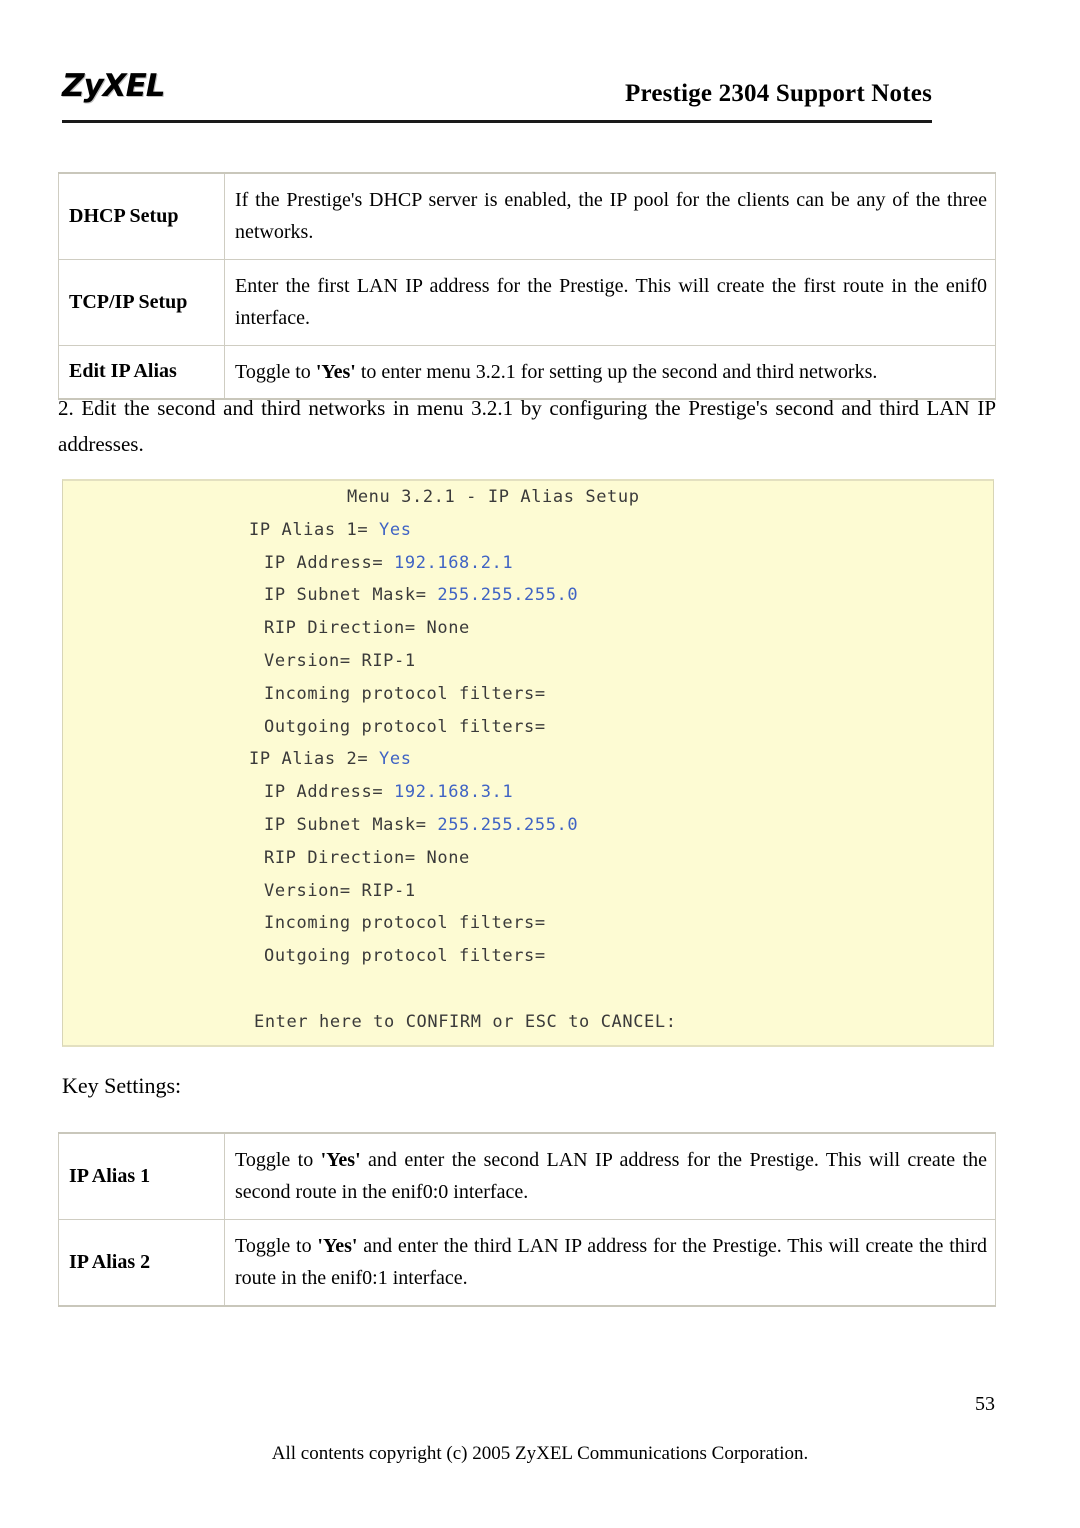 The image size is (1080, 1528). What do you see at coordinates (528, 989) in the screenshot?
I see `cli-blank-line` at bounding box center [528, 989].